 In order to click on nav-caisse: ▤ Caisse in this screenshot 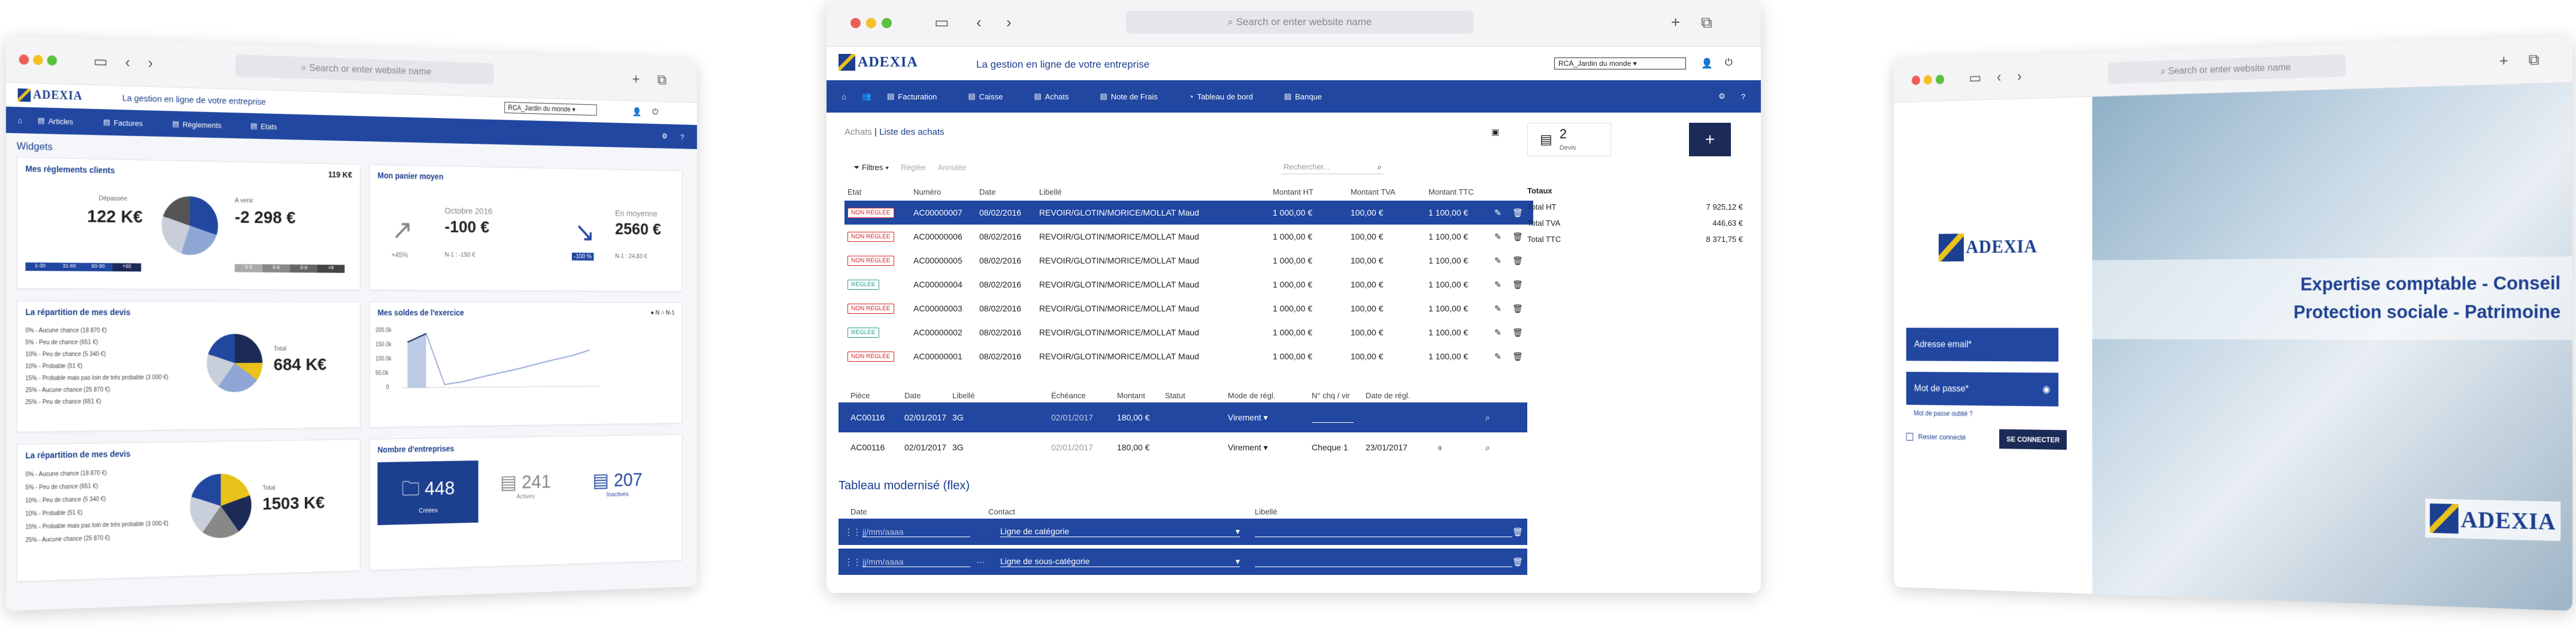, I will do `click(993, 96)`.